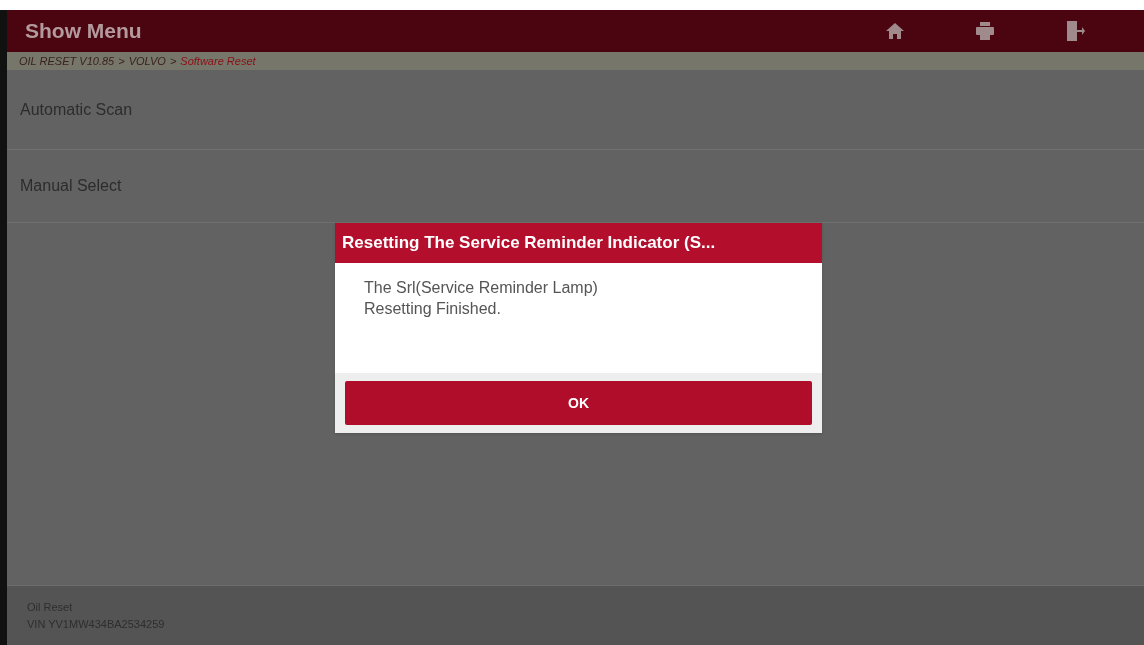 The image size is (1144, 645). I want to click on printer-icon, so click(985, 31).